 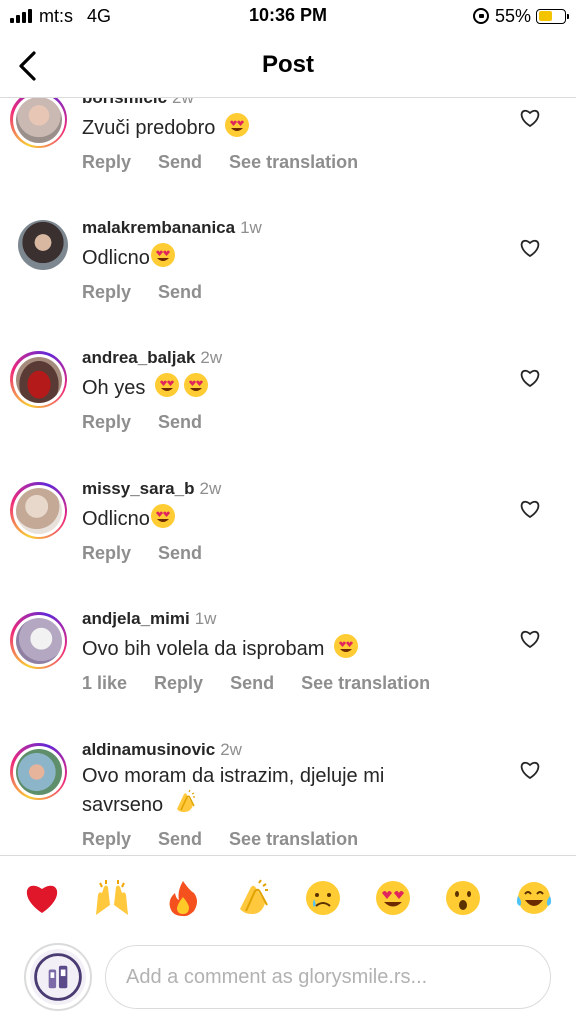 I want to click on emoji-reaction-bar, so click(x=288, y=897).